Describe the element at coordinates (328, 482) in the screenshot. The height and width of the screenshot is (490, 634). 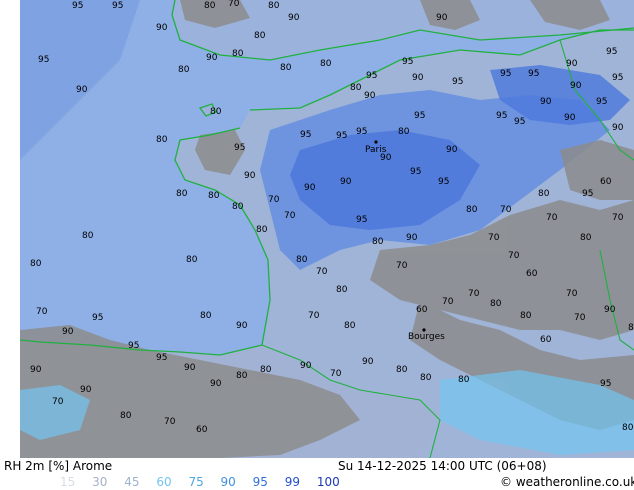
I see `legend-item: 100` at that location.